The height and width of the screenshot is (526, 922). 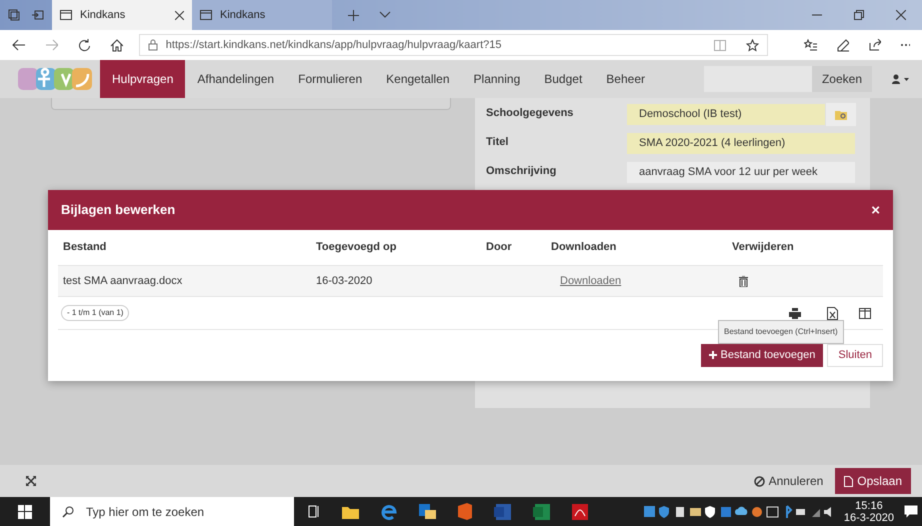 What do you see at coordinates (563, 79) in the screenshot?
I see `nav-tab: Budget` at bounding box center [563, 79].